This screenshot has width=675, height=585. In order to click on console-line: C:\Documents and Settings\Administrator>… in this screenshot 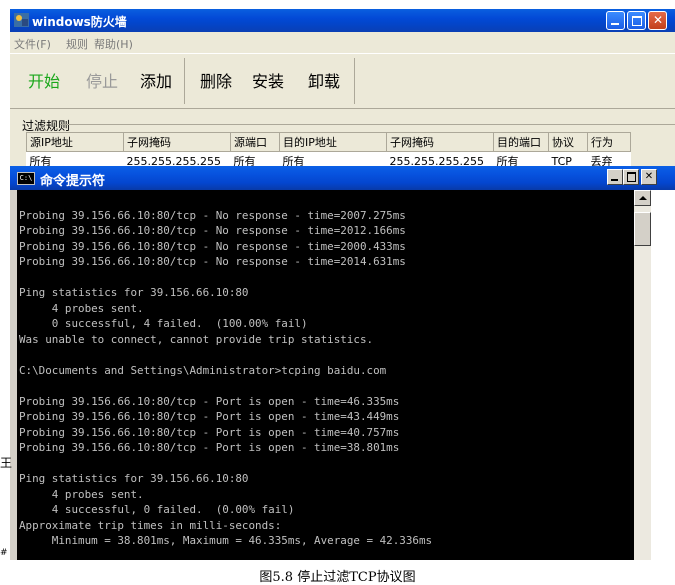, I will do `click(203, 370)`.